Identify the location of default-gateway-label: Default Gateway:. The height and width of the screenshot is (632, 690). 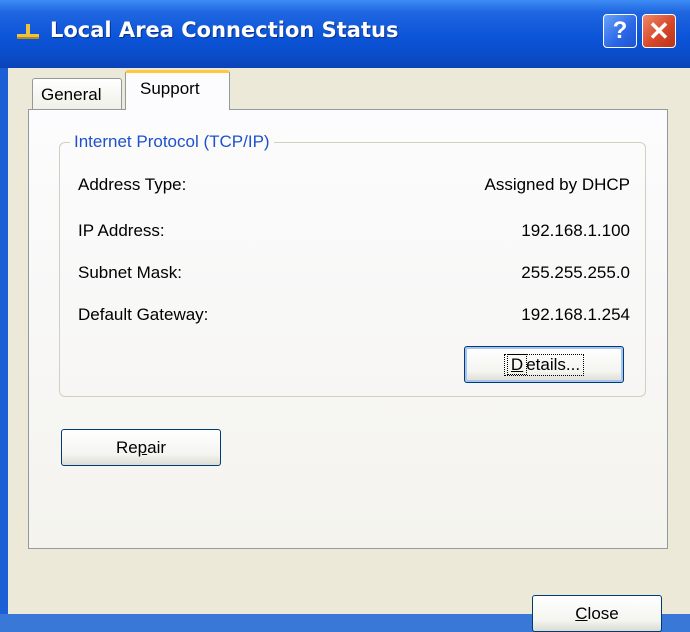
(143, 314).